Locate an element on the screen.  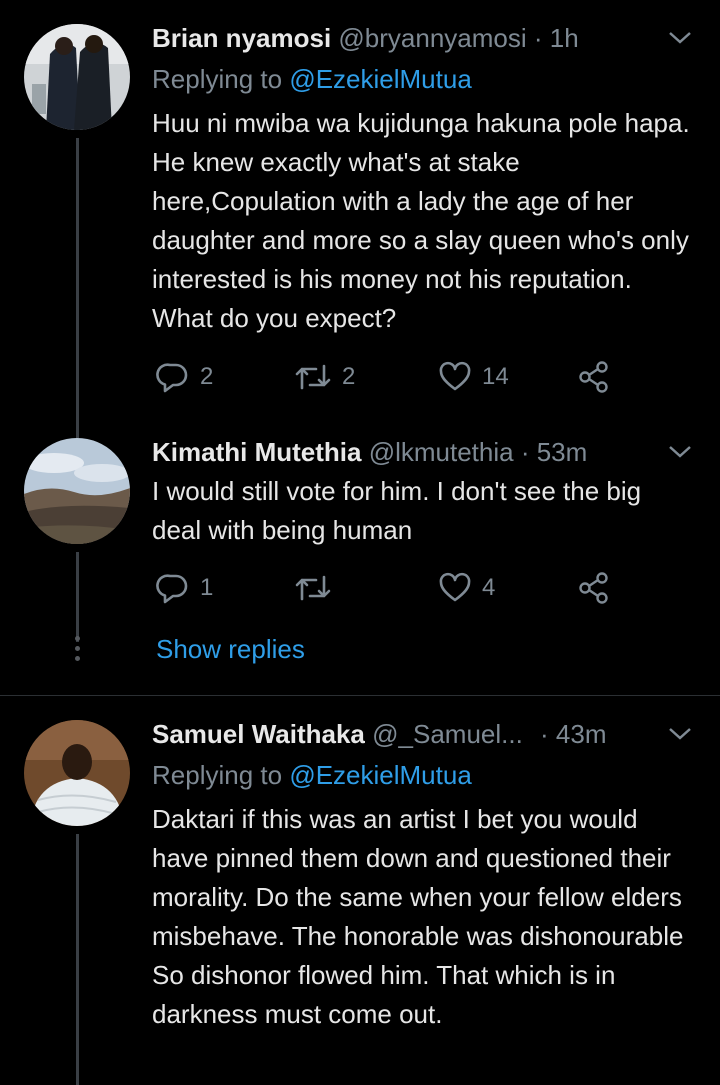
tweet-header: Samuel Waithaka @_Samuel... · 43m is located at coordinates (424, 734).